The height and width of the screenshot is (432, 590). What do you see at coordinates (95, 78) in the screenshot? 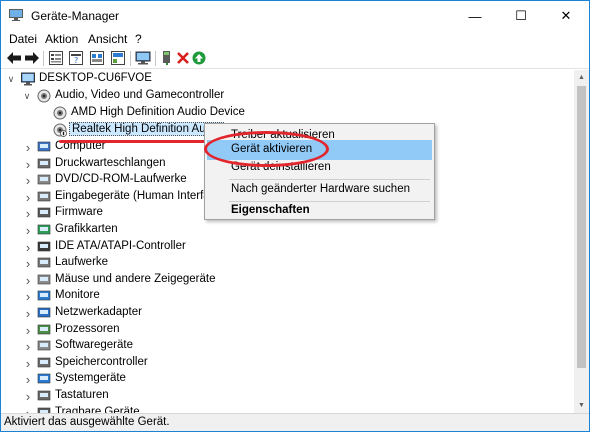
I see `tree-root-label: DESKTOP-CU6FVOE` at bounding box center [95, 78].